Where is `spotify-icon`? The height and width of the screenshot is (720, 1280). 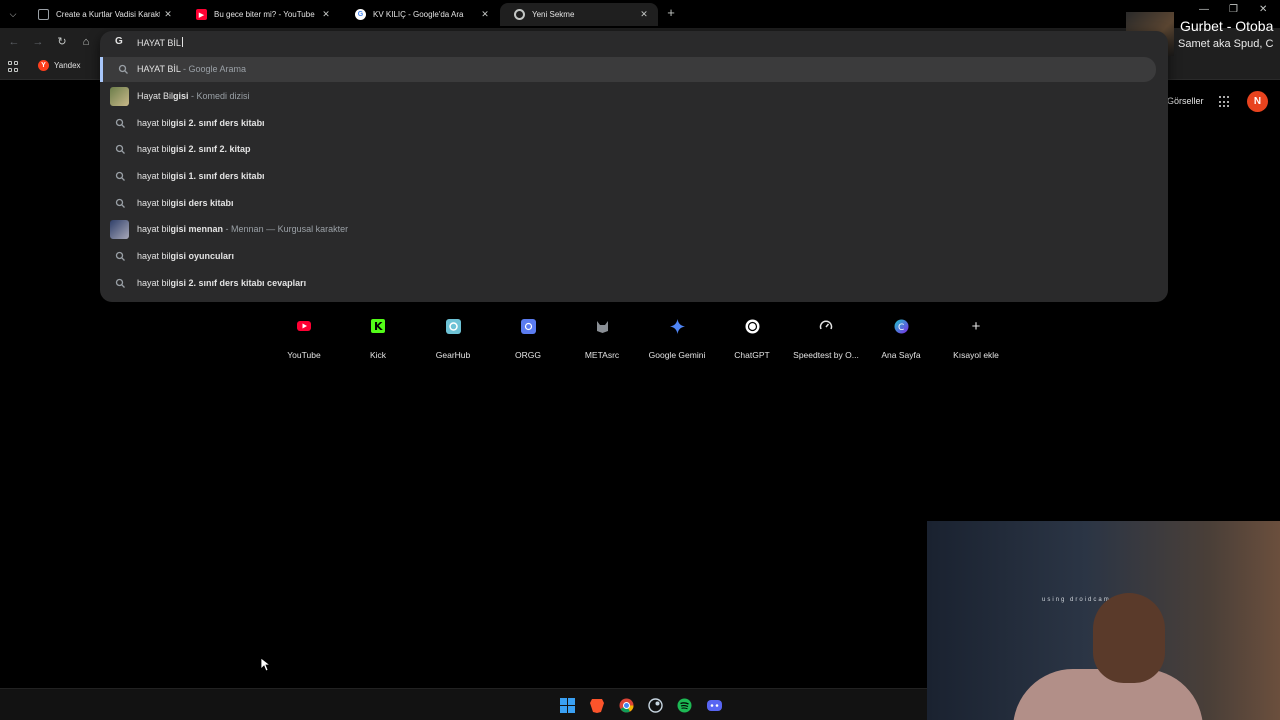 spotify-icon is located at coordinates (684, 705).